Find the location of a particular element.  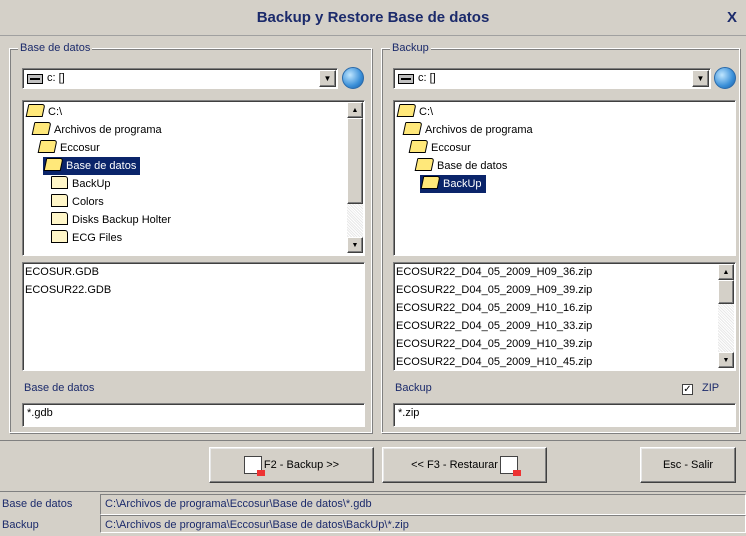

exit-button: Esc - Salir is located at coordinates (688, 465).